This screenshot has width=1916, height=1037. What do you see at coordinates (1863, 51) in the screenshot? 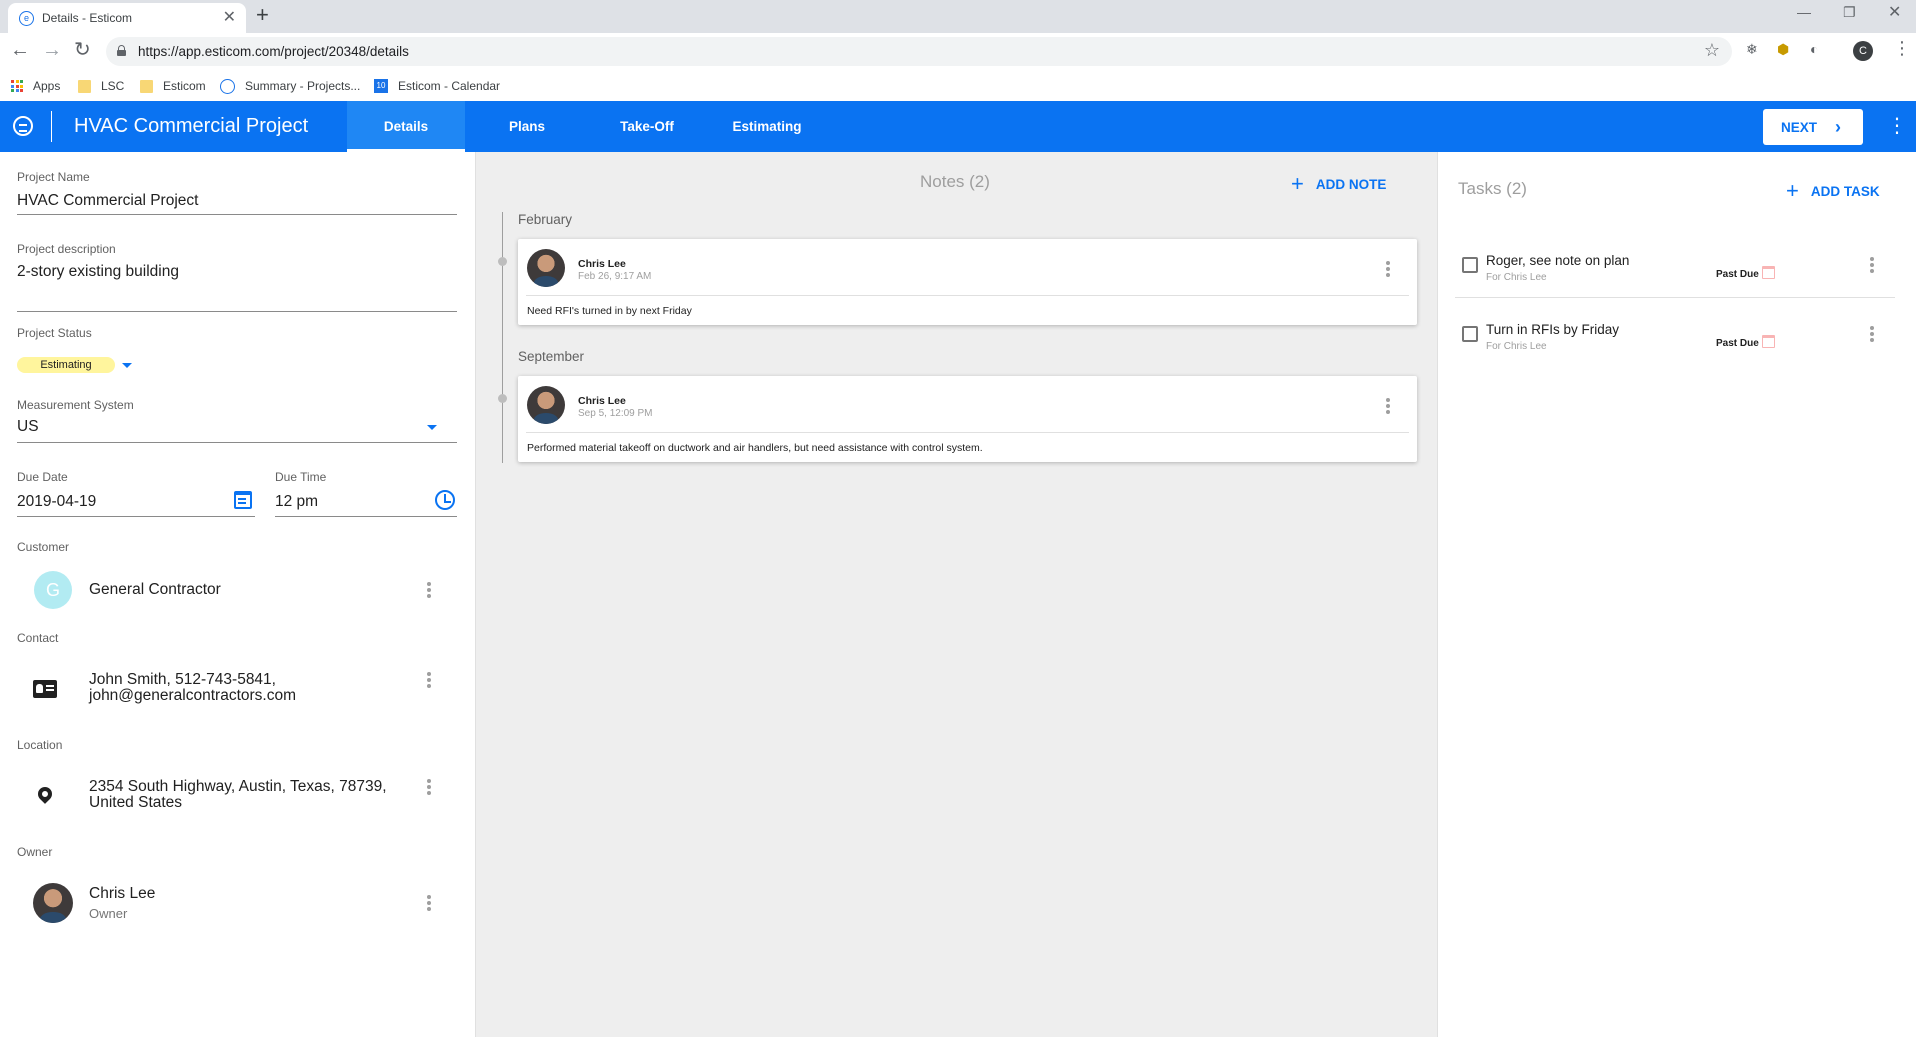
I see `profile-avatar: C` at bounding box center [1863, 51].